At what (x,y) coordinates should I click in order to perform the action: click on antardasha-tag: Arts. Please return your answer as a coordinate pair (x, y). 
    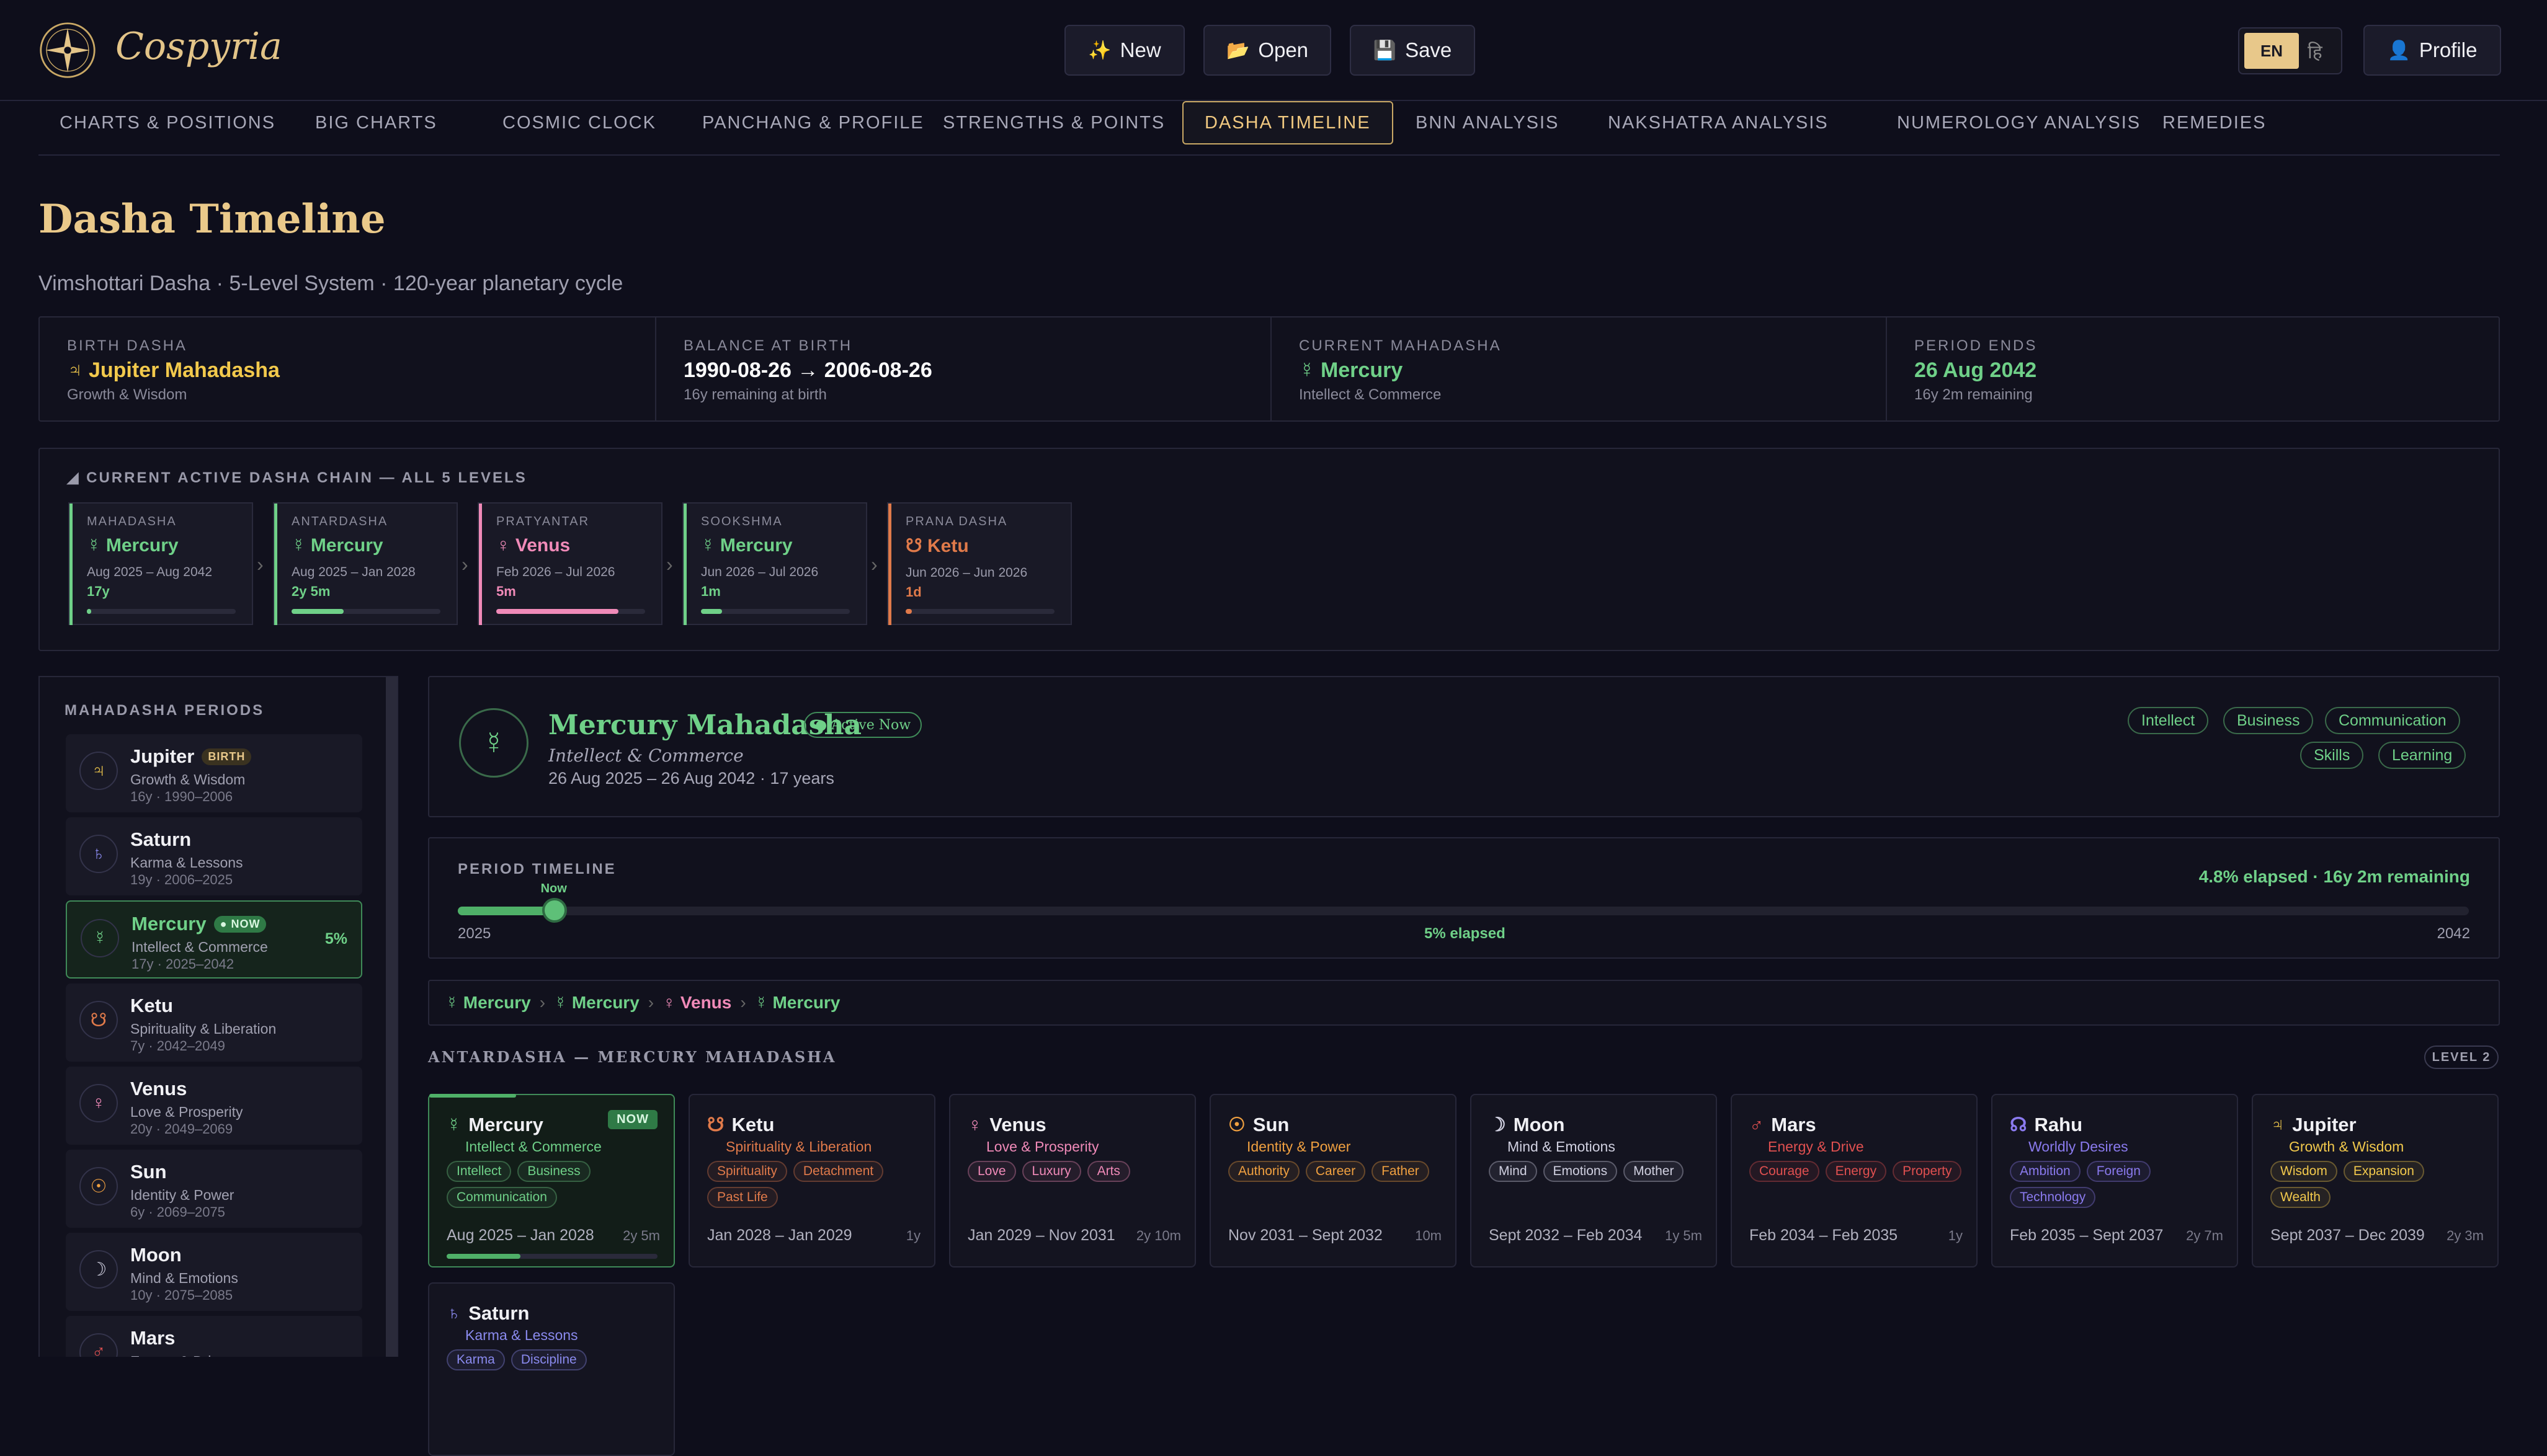
    Looking at the image, I should click on (1108, 1171).